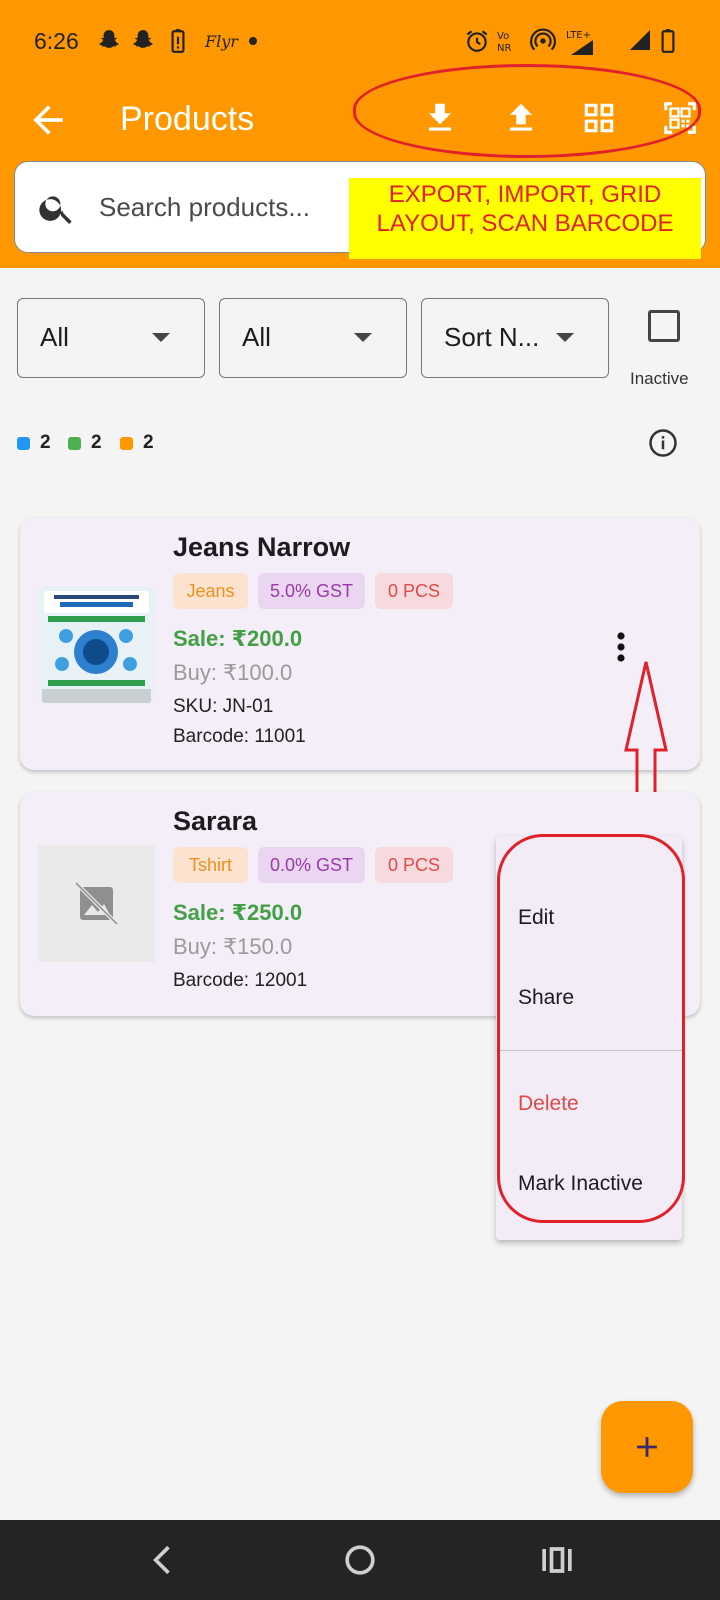 The height and width of the screenshot is (1600, 720). What do you see at coordinates (239, 736) in the screenshot?
I see `barcode-label: Barcode: 11001` at bounding box center [239, 736].